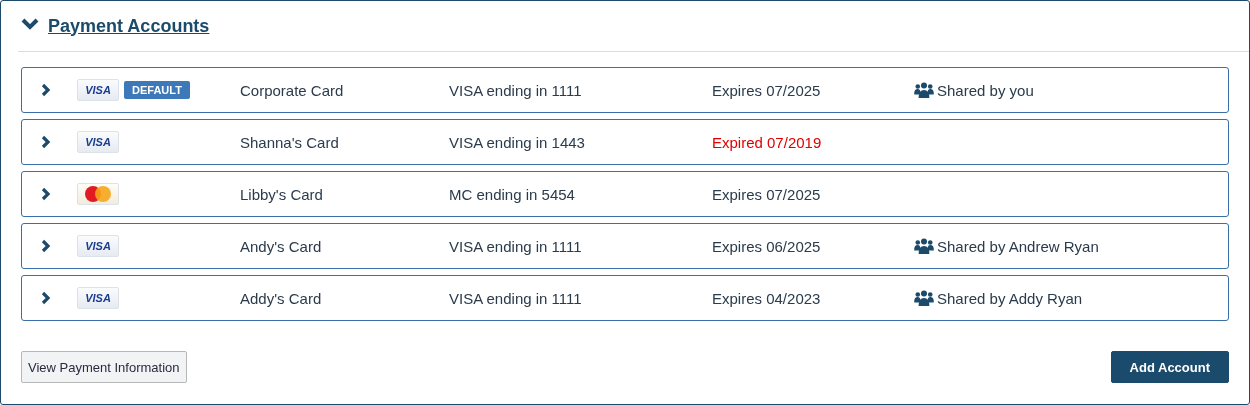 The height and width of the screenshot is (405, 1250). Describe the element at coordinates (1010, 298) in the screenshot. I see `shared-by-label: Shared by Addy Ryan` at that location.